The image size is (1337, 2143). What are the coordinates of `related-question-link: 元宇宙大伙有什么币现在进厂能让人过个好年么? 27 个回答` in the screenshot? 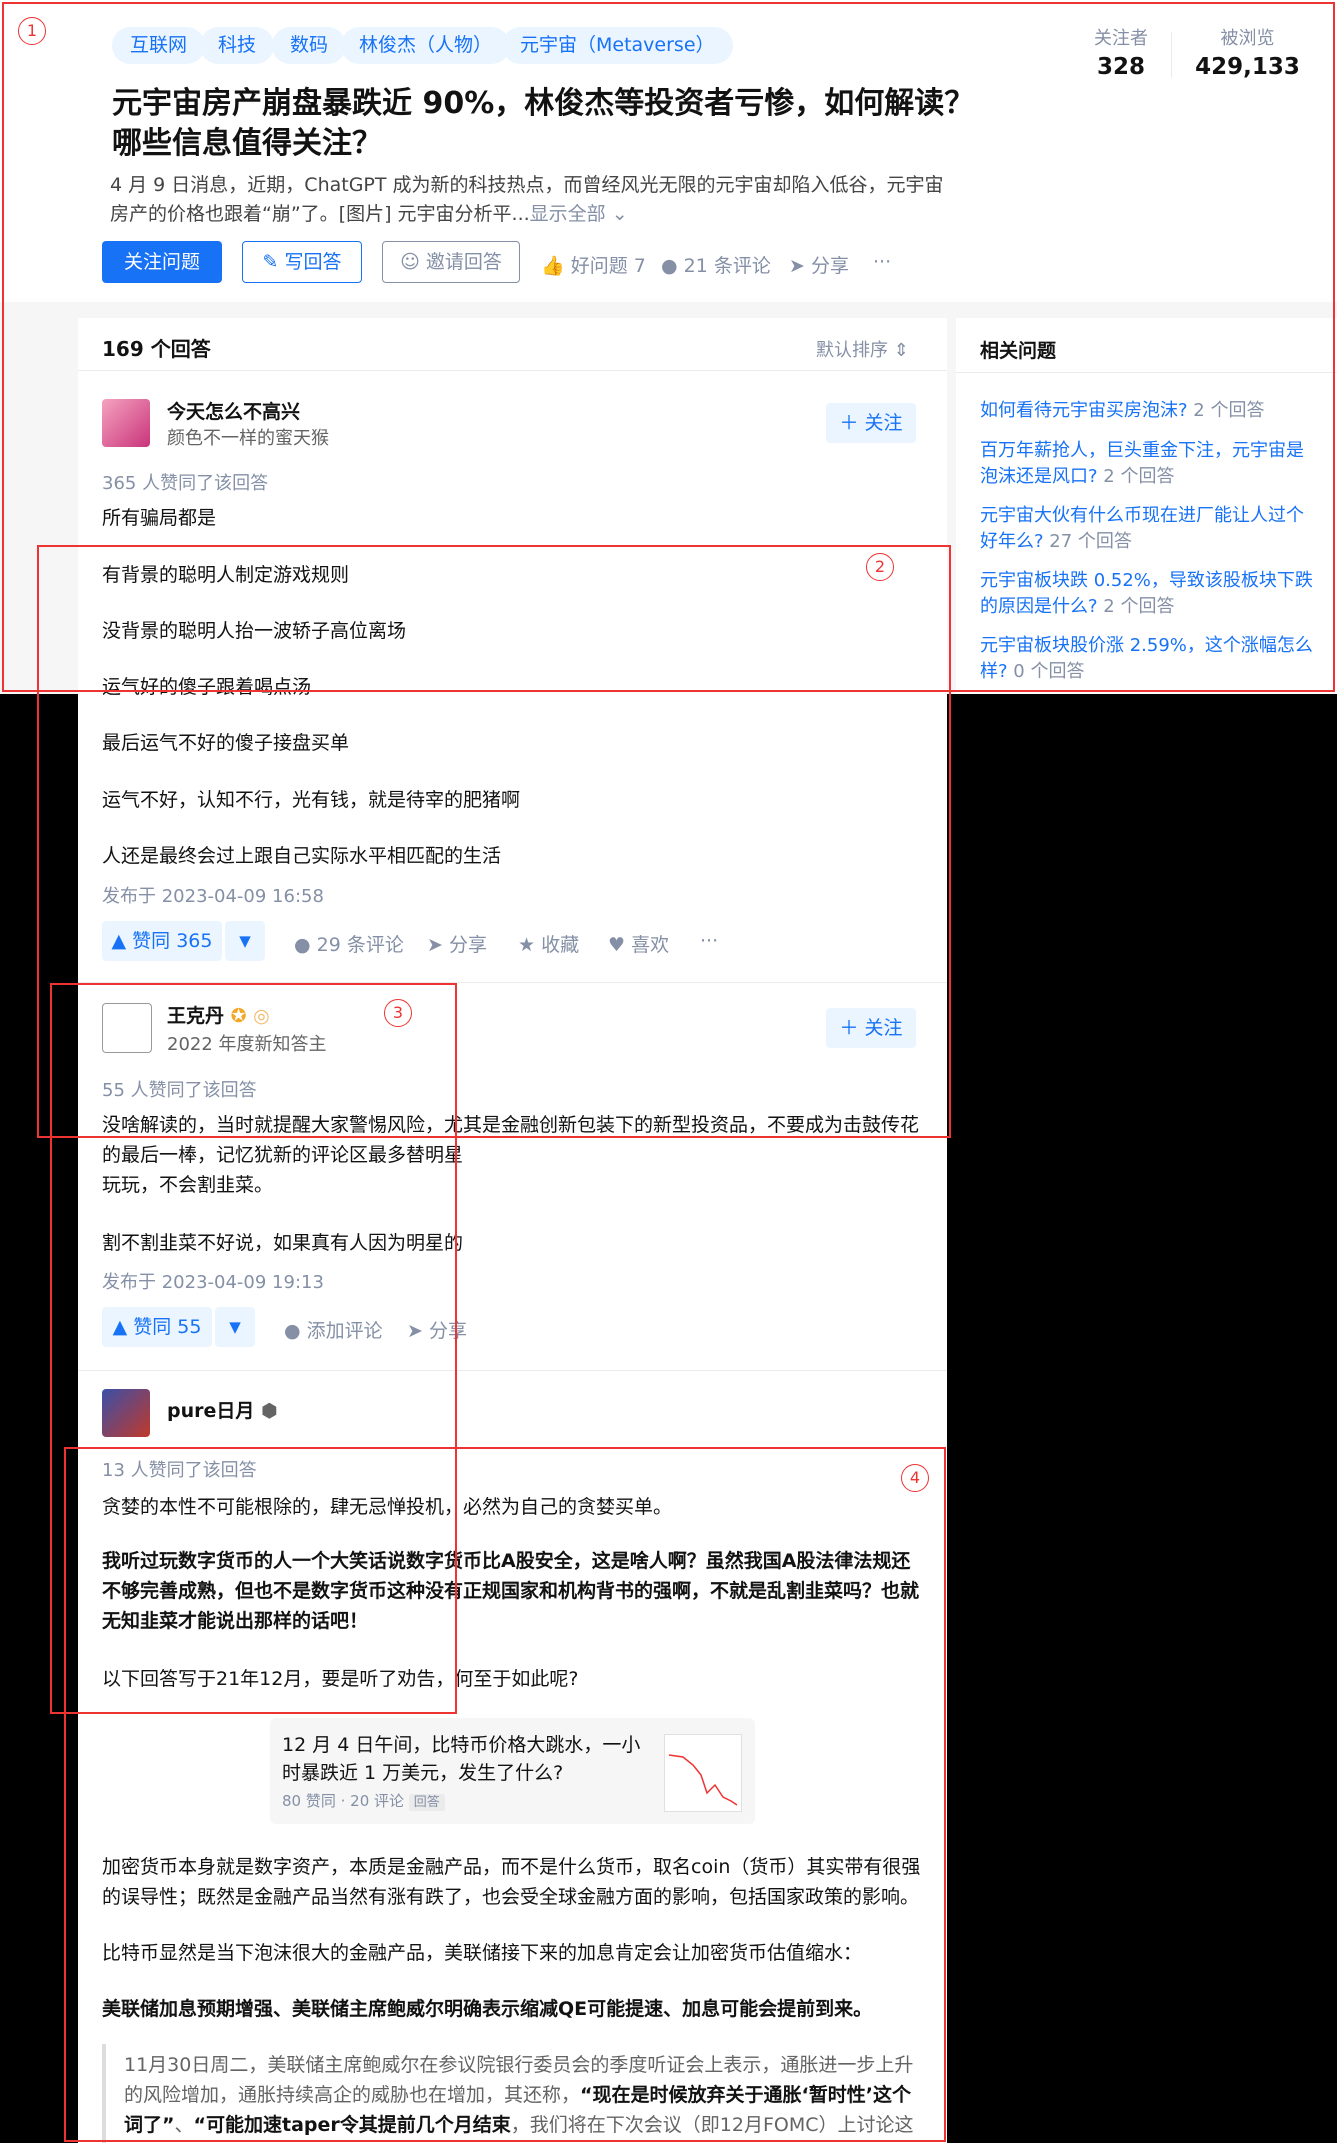 It's located at (1147, 529).